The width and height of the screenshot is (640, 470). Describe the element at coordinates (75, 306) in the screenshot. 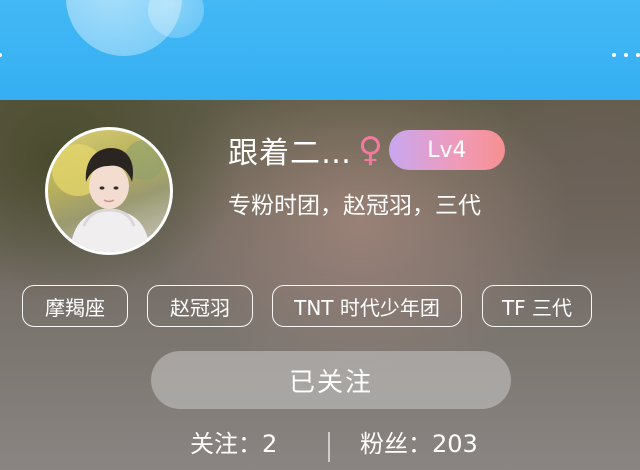

I see `tag-zodiac: 摩羯座` at that location.